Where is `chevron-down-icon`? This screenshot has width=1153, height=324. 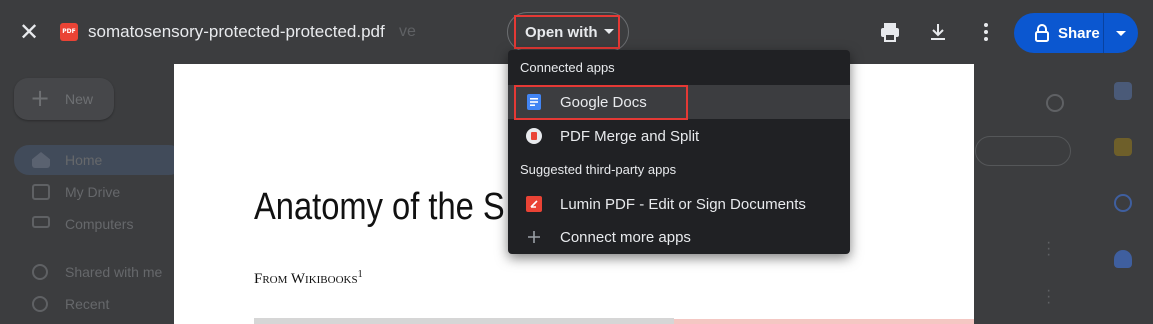 chevron-down-icon is located at coordinates (609, 31).